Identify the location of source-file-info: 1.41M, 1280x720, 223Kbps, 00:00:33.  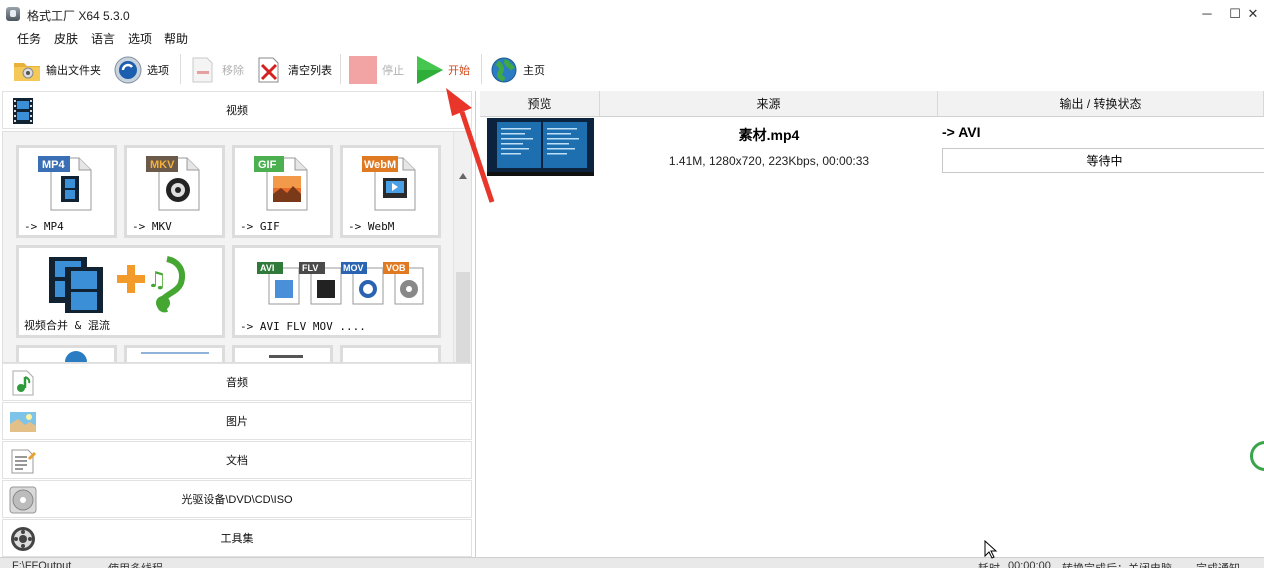
(769, 161).